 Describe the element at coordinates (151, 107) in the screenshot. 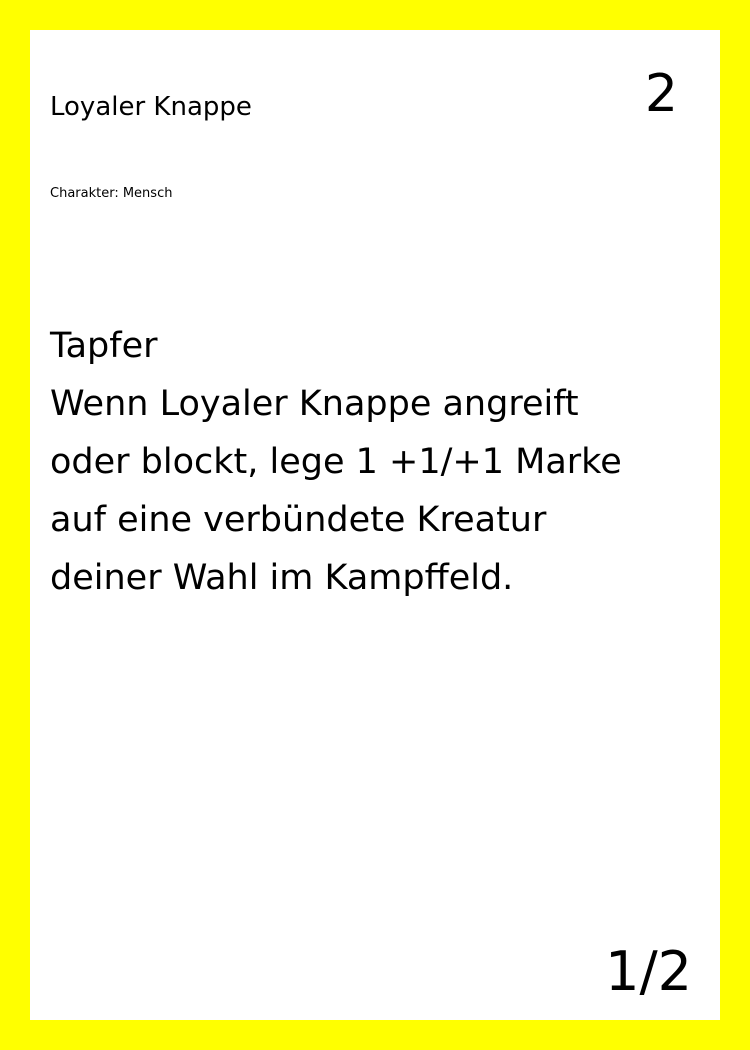

I see `card-name: Loyaler Knappe` at that location.